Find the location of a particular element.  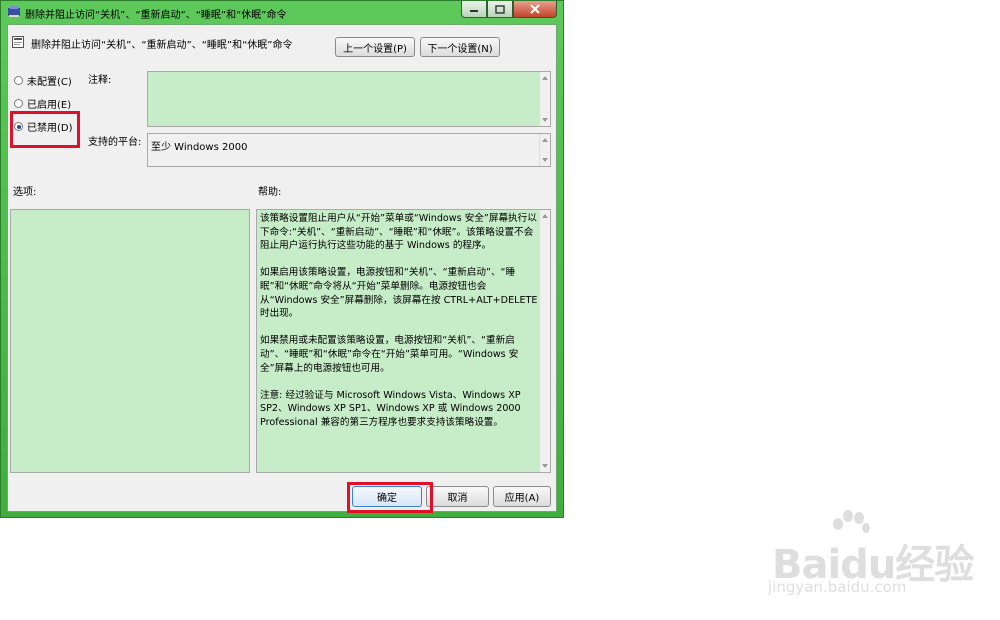

options-panel is located at coordinates (130, 341).